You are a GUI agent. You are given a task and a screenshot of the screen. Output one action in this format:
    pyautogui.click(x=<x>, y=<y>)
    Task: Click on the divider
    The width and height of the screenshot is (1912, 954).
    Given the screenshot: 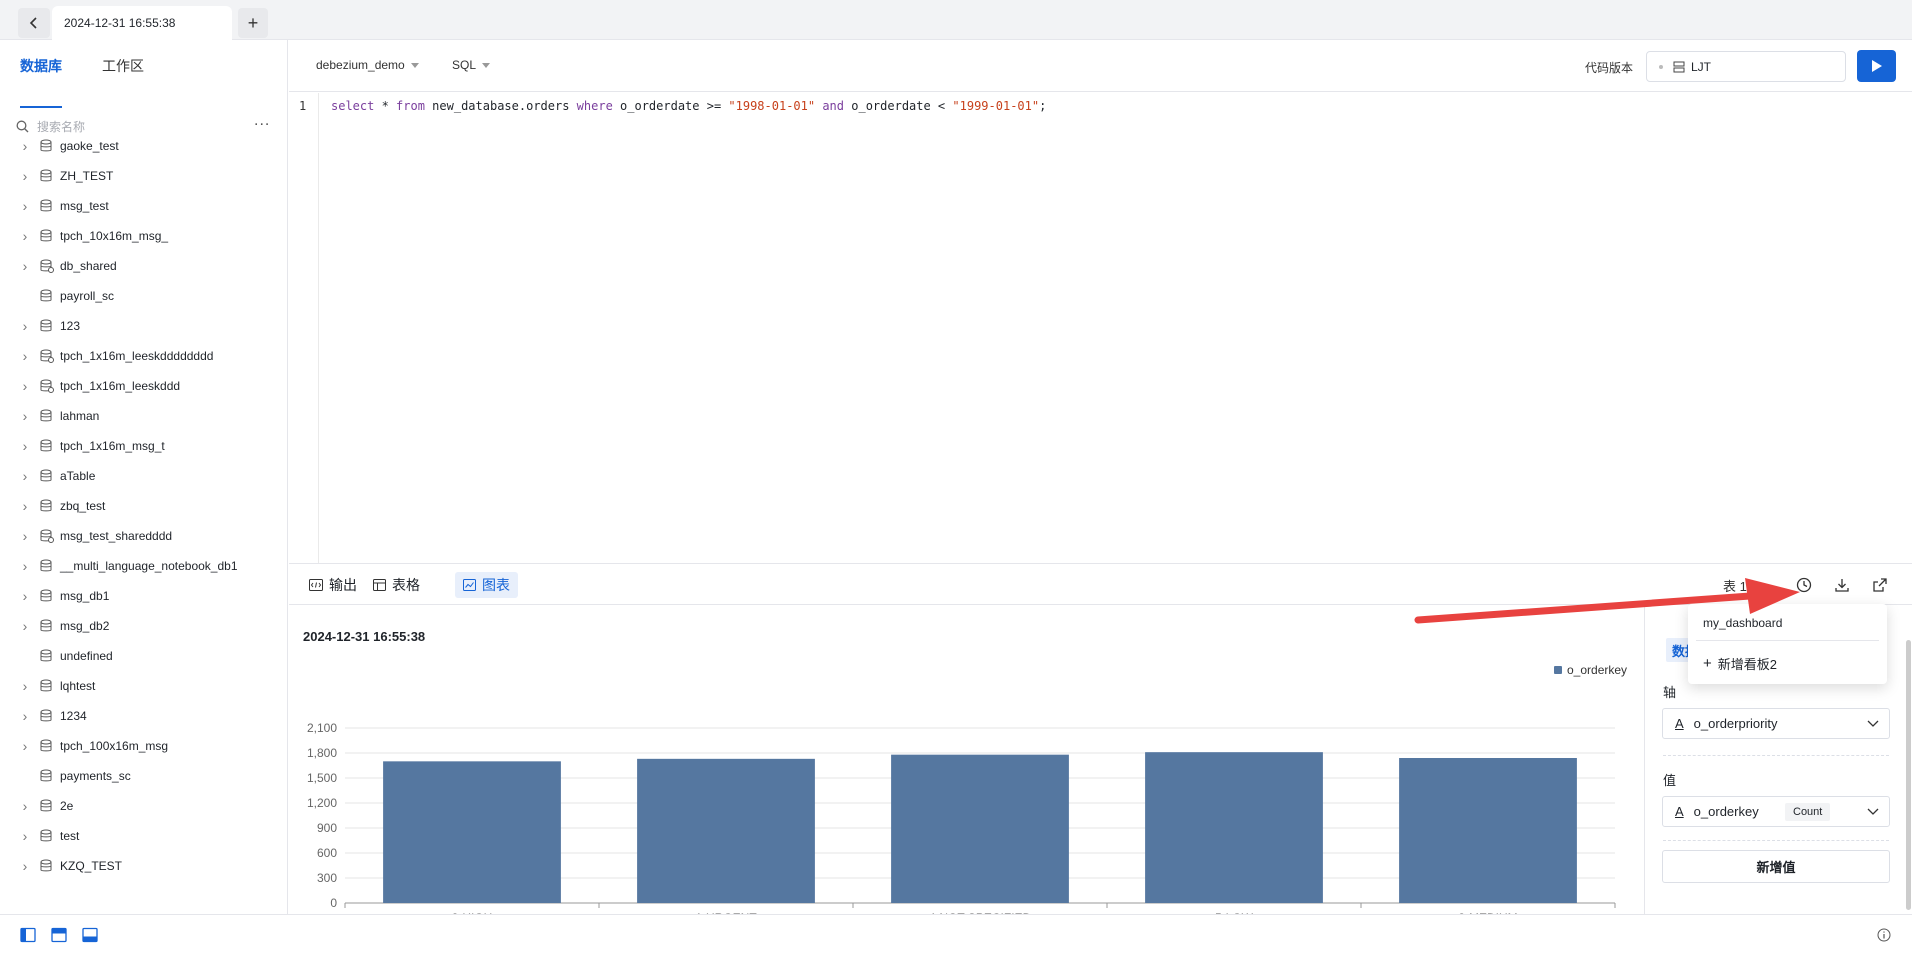 What is the action you would take?
    pyautogui.click(x=1776, y=840)
    